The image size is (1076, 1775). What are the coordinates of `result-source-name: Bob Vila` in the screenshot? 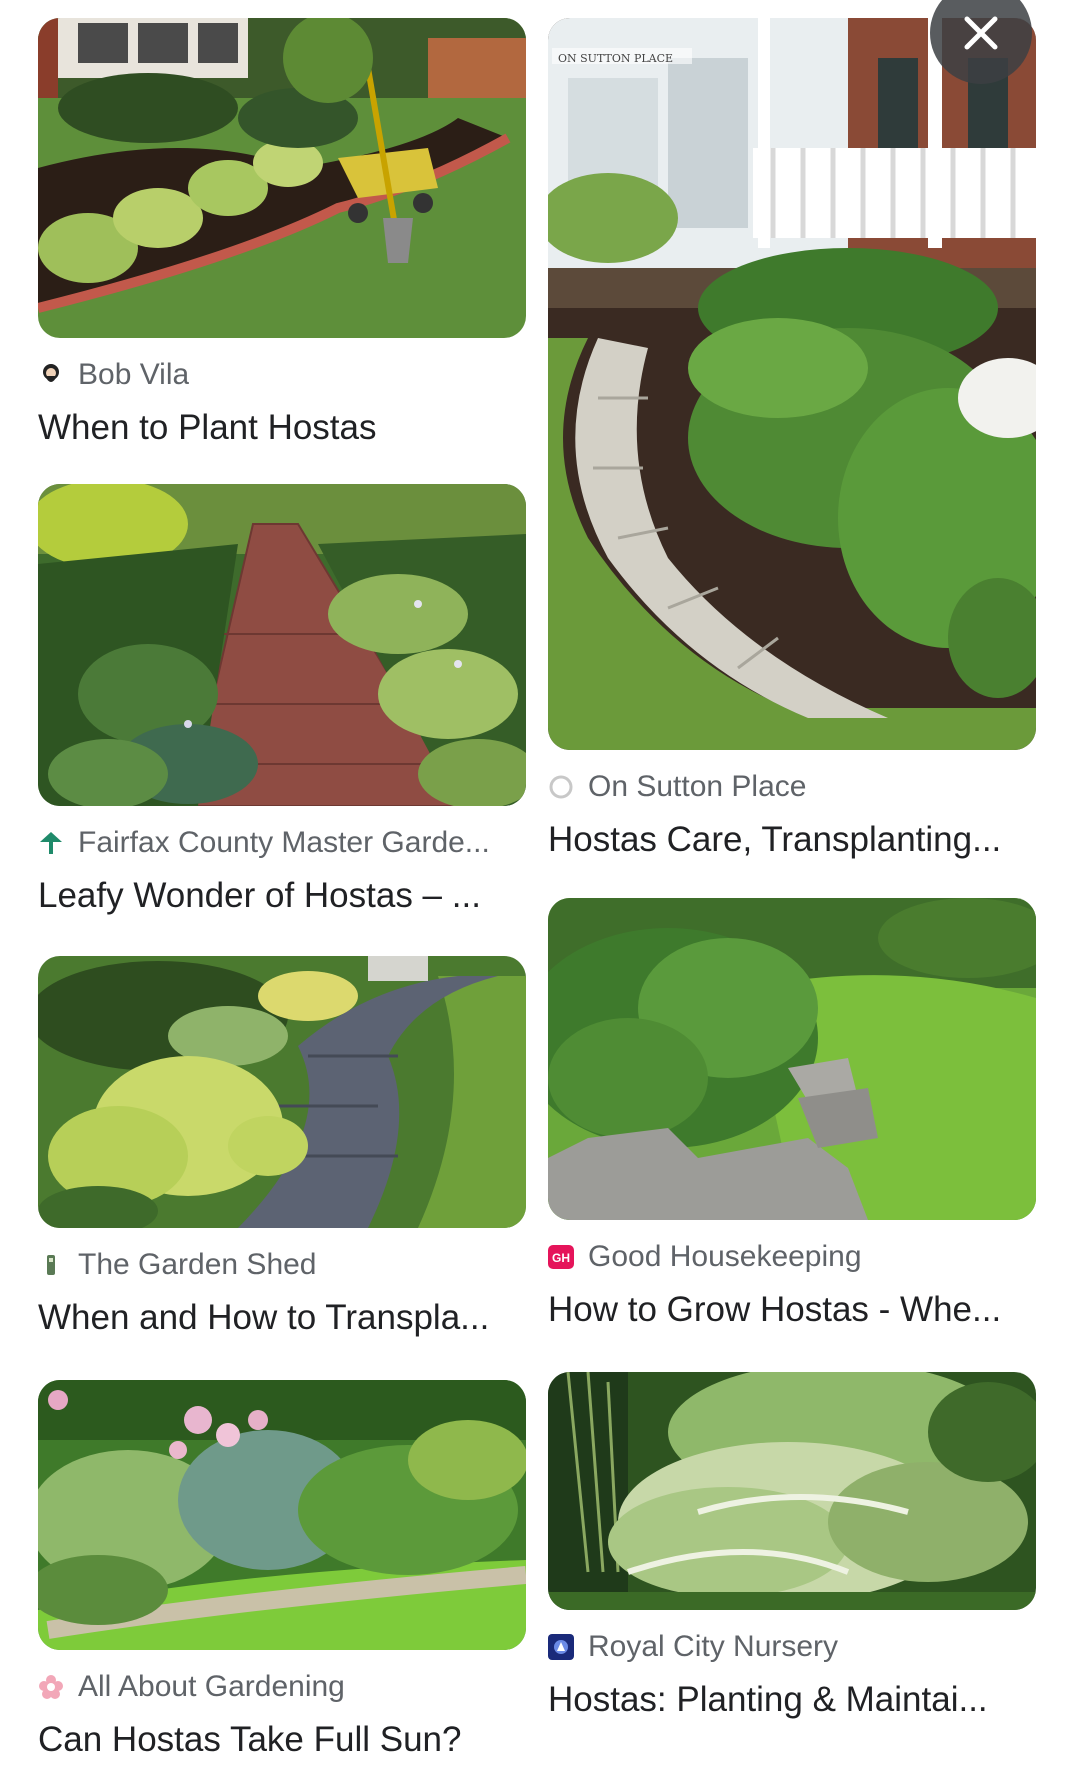 It's located at (134, 374).